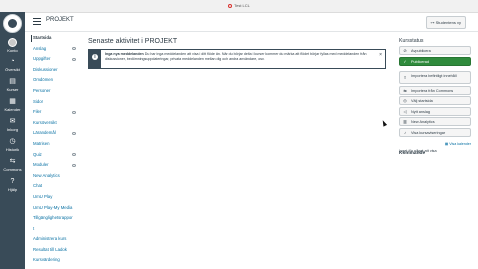  Describe the element at coordinates (55, 250) in the screenshot. I see `course-nav-item: Resultat till Ladok` at that location.